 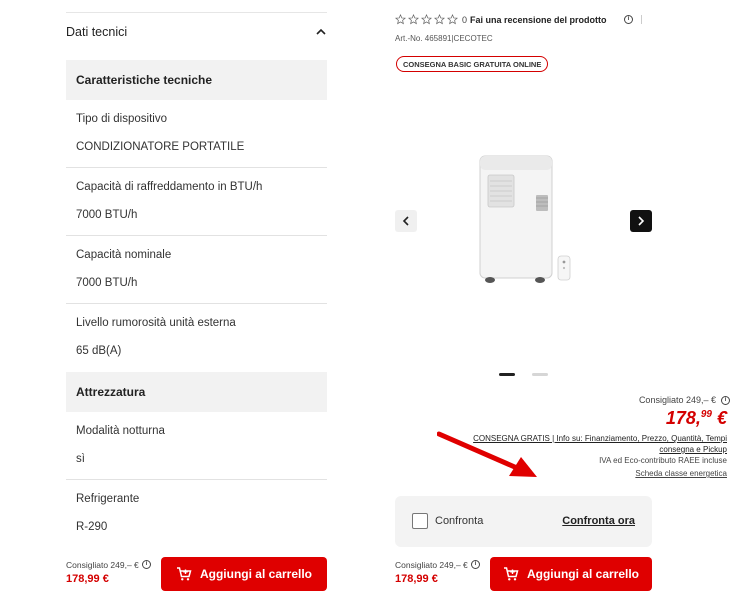 I want to click on price-currency: €, so click(x=719, y=418).